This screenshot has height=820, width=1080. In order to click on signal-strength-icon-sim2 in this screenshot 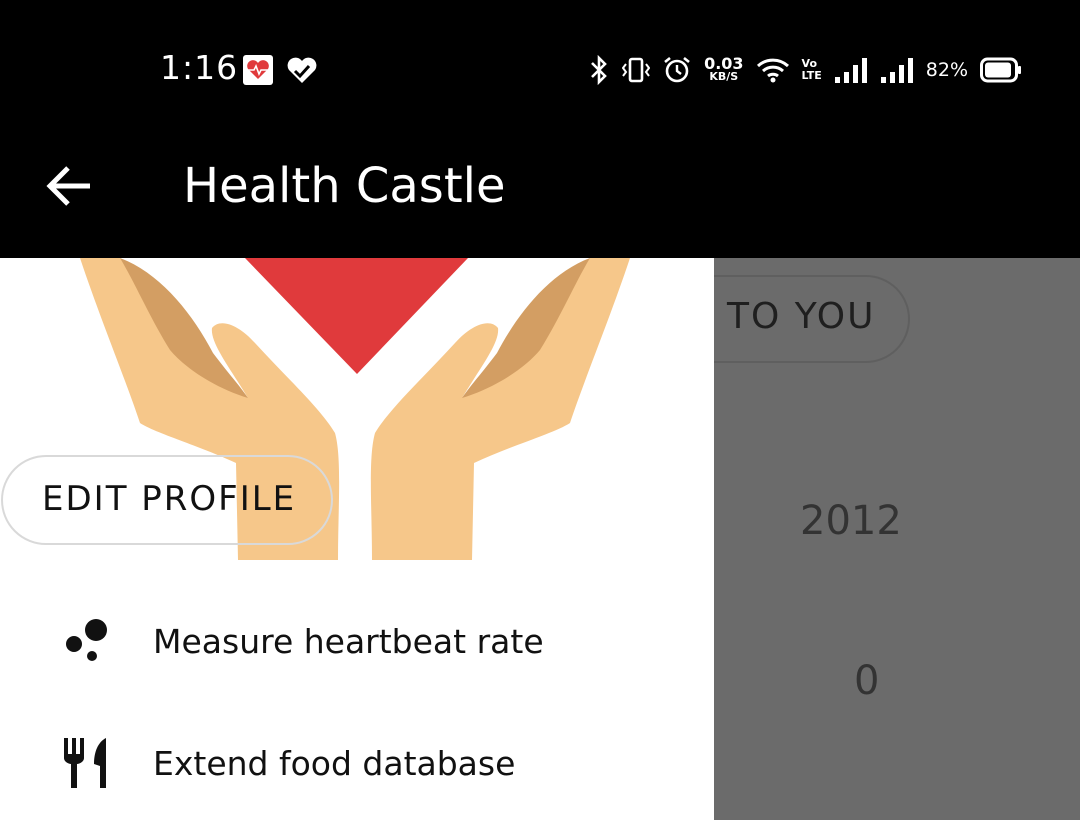, I will do `click(896, 70)`.